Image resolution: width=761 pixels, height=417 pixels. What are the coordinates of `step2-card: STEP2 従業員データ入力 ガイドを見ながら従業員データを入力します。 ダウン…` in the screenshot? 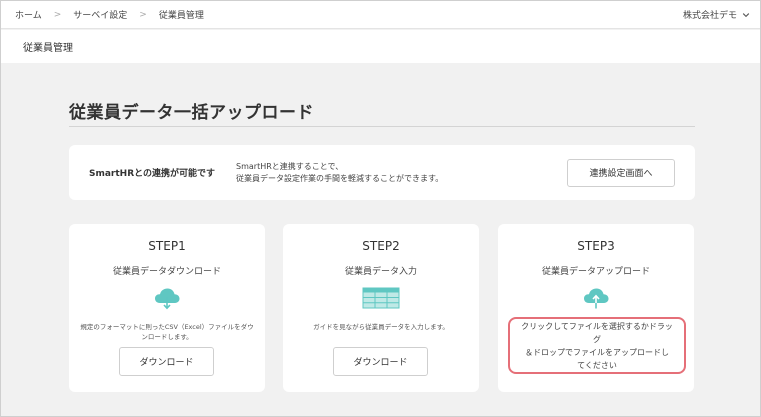 It's located at (381, 308).